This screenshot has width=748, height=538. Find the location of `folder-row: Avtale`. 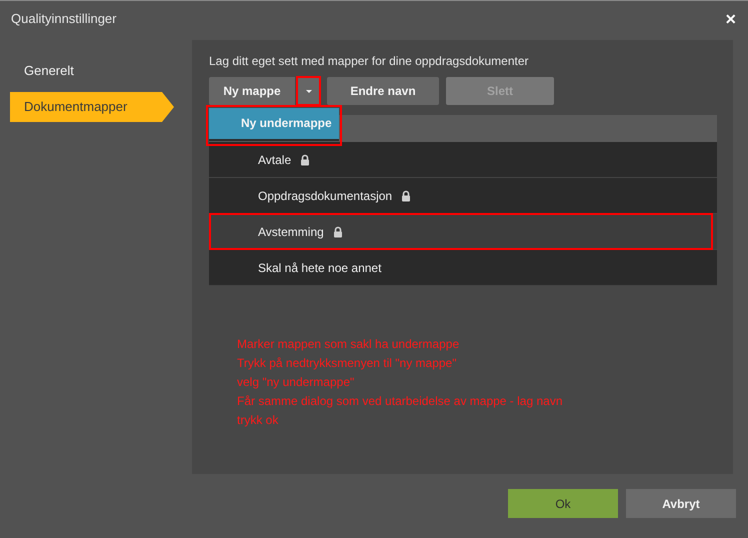

folder-row: Avtale is located at coordinates (463, 160).